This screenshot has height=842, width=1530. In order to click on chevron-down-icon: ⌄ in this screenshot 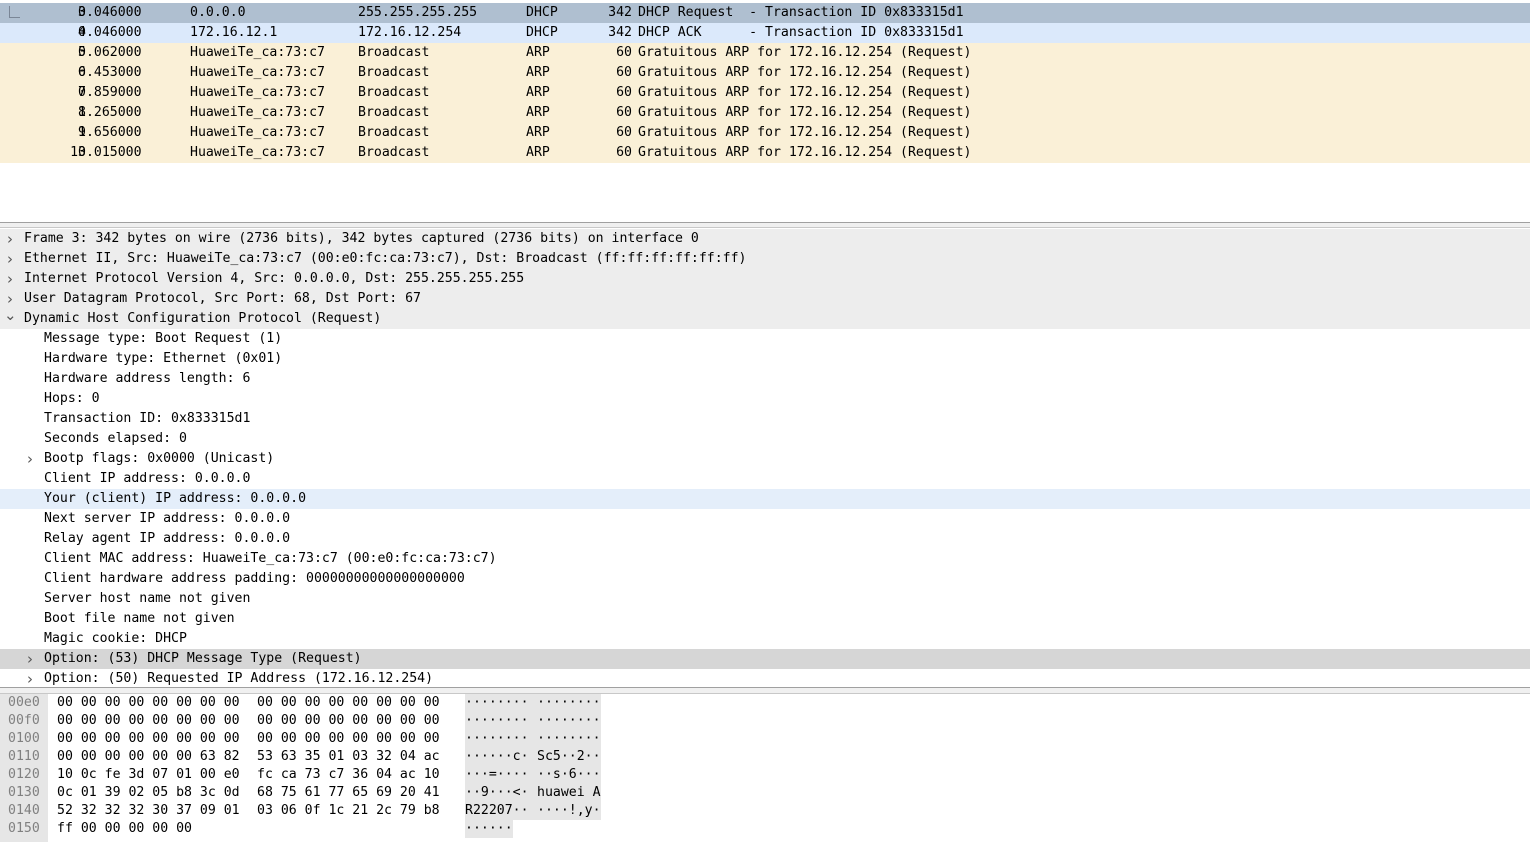, I will do `click(10, 315)`.